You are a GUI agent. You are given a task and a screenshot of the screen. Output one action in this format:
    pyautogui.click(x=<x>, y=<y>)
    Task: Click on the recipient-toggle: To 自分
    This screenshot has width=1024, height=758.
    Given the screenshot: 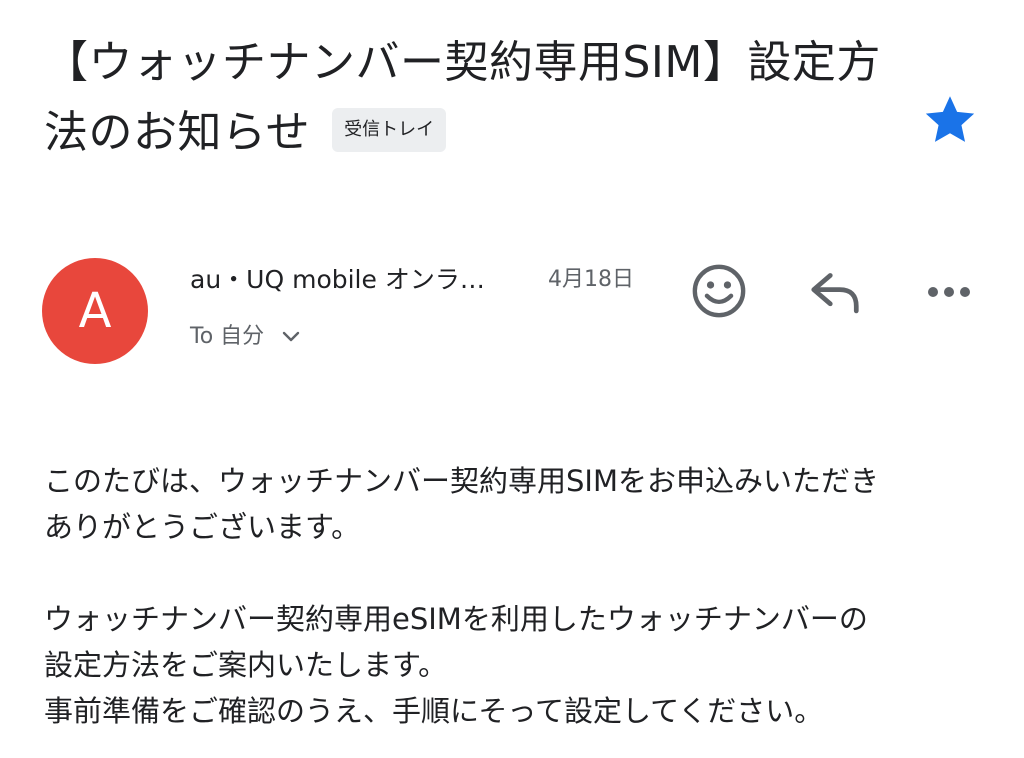 What is the action you would take?
    pyautogui.click(x=245, y=337)
    